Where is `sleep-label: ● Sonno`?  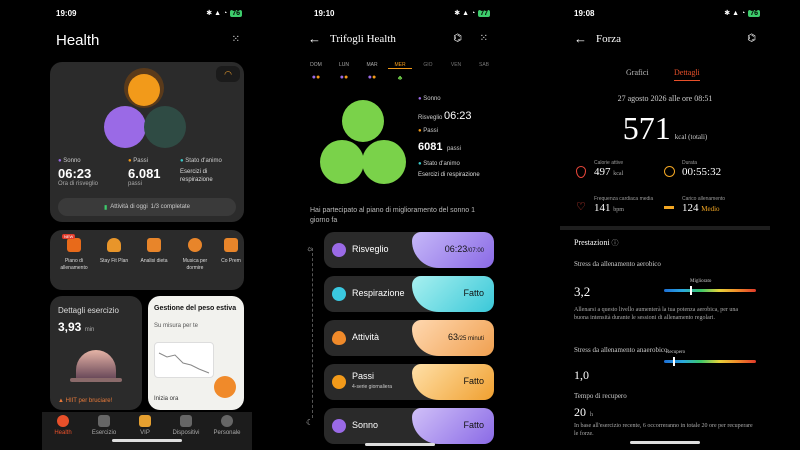
sleep-label: ● Sonno is located at coordinates (69, 161).